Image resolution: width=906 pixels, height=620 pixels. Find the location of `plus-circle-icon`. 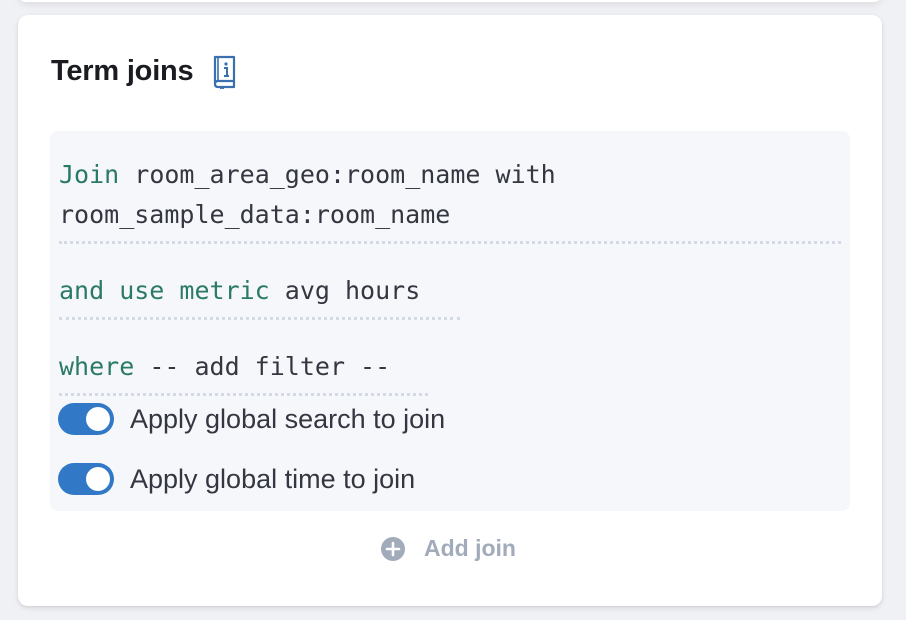

plus-circle-icon is located at coordinates (393, 549).